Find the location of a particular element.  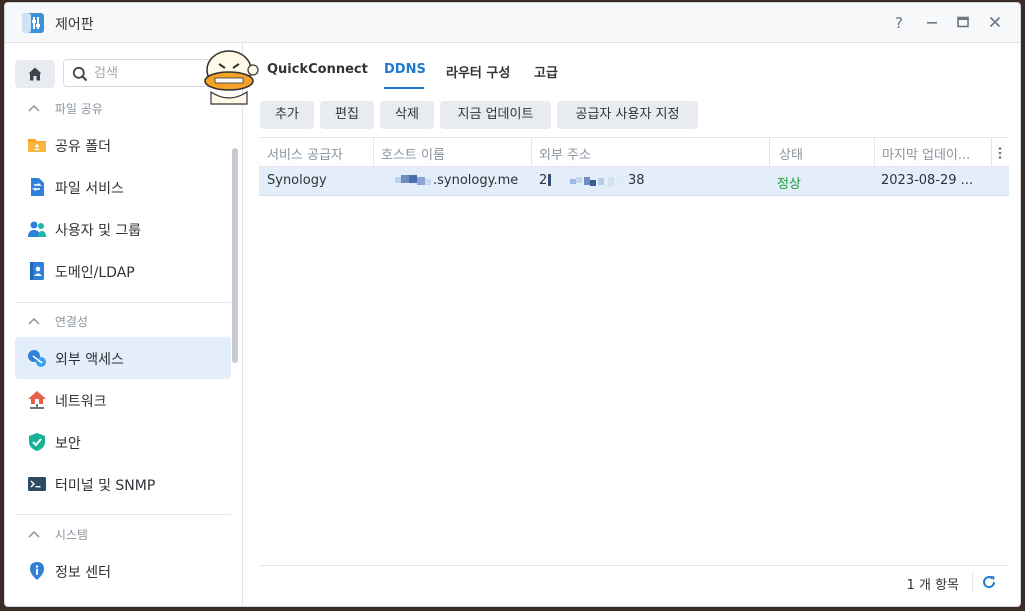

redaction-patch is located at coordinates (398, 201).